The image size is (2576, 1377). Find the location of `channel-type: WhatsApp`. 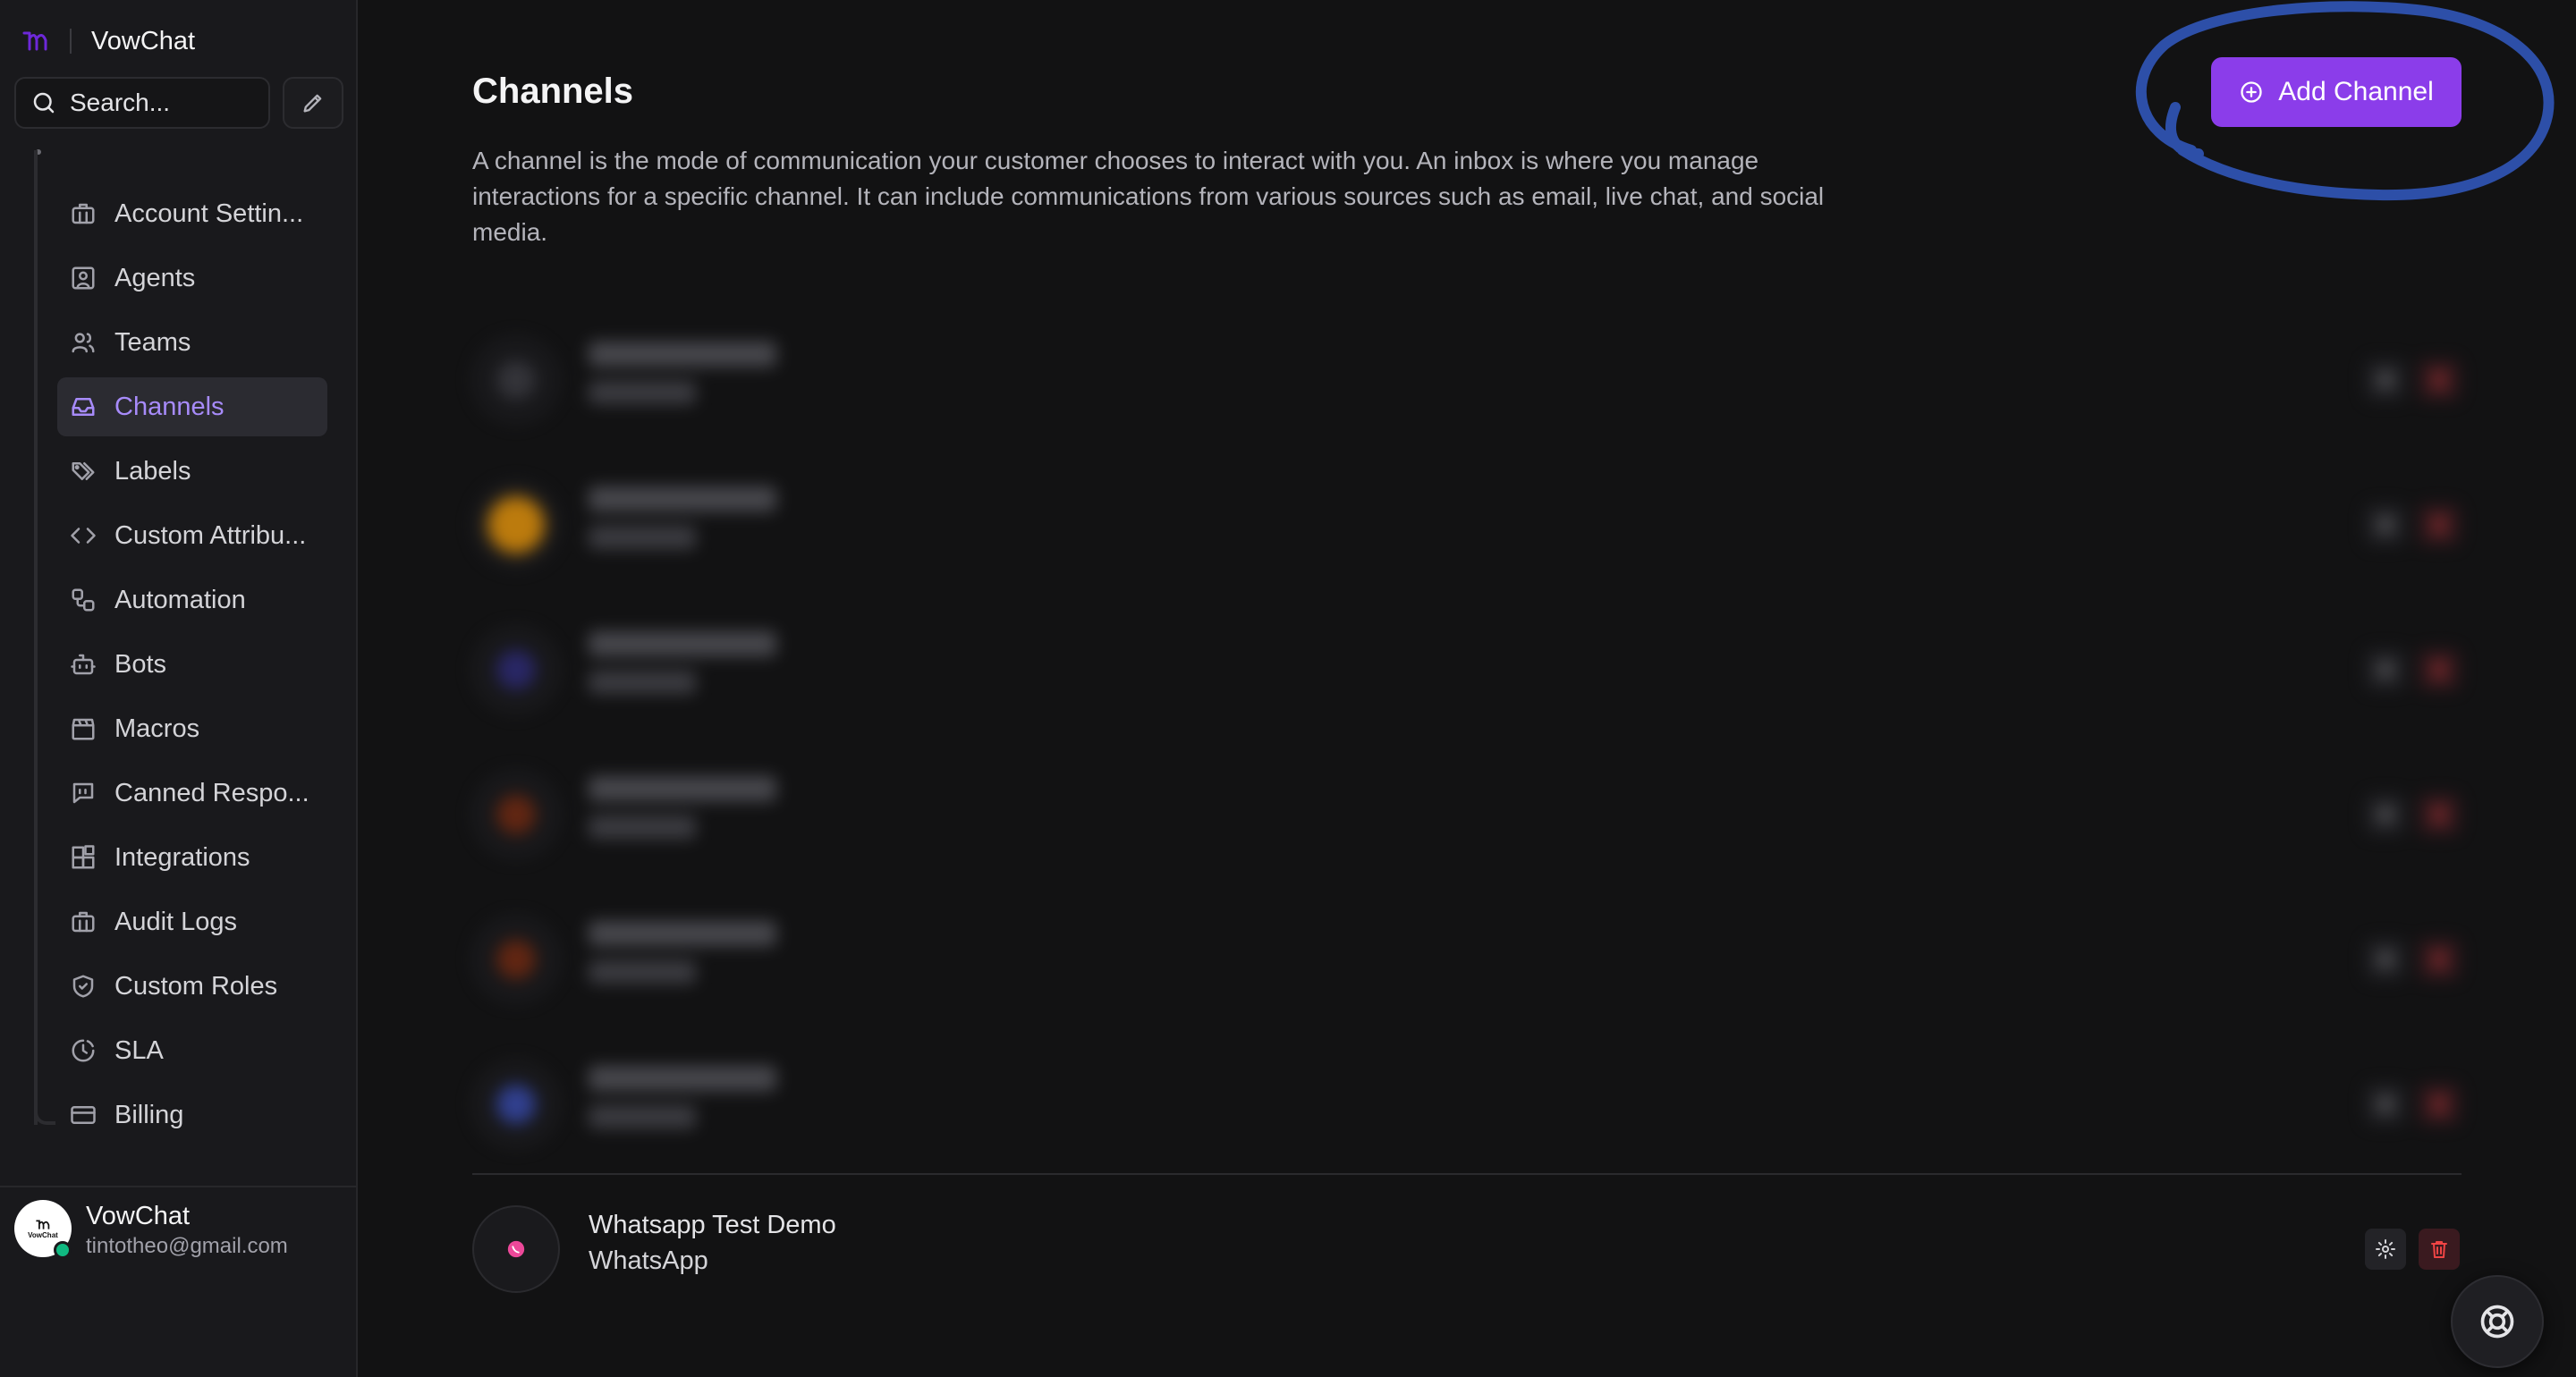

channel-type: WhatsApp is located at coordinates (648, 1260).